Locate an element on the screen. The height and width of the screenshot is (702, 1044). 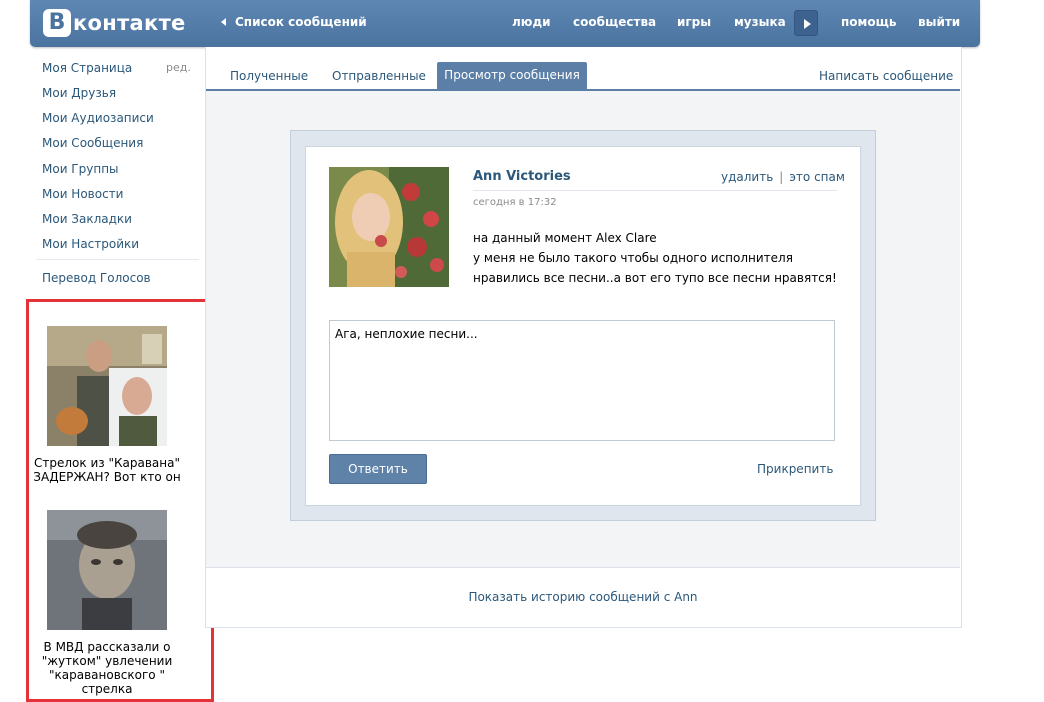
attach-link: Прикрепить is located at coordinates (795, 469).